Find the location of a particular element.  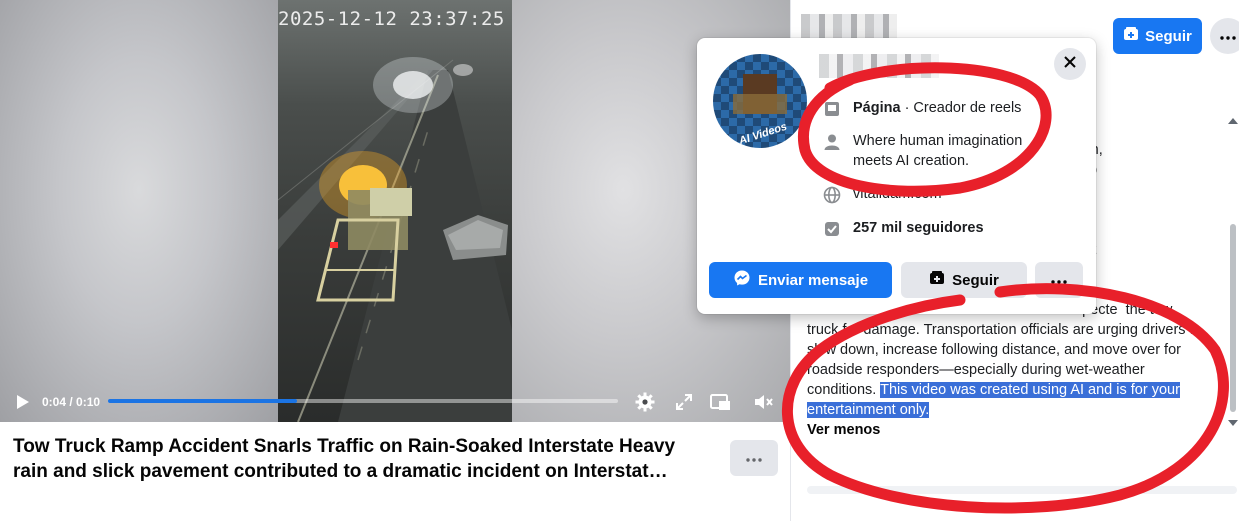

follow-button-label: Seguir is located at coordinates (1168, 36).